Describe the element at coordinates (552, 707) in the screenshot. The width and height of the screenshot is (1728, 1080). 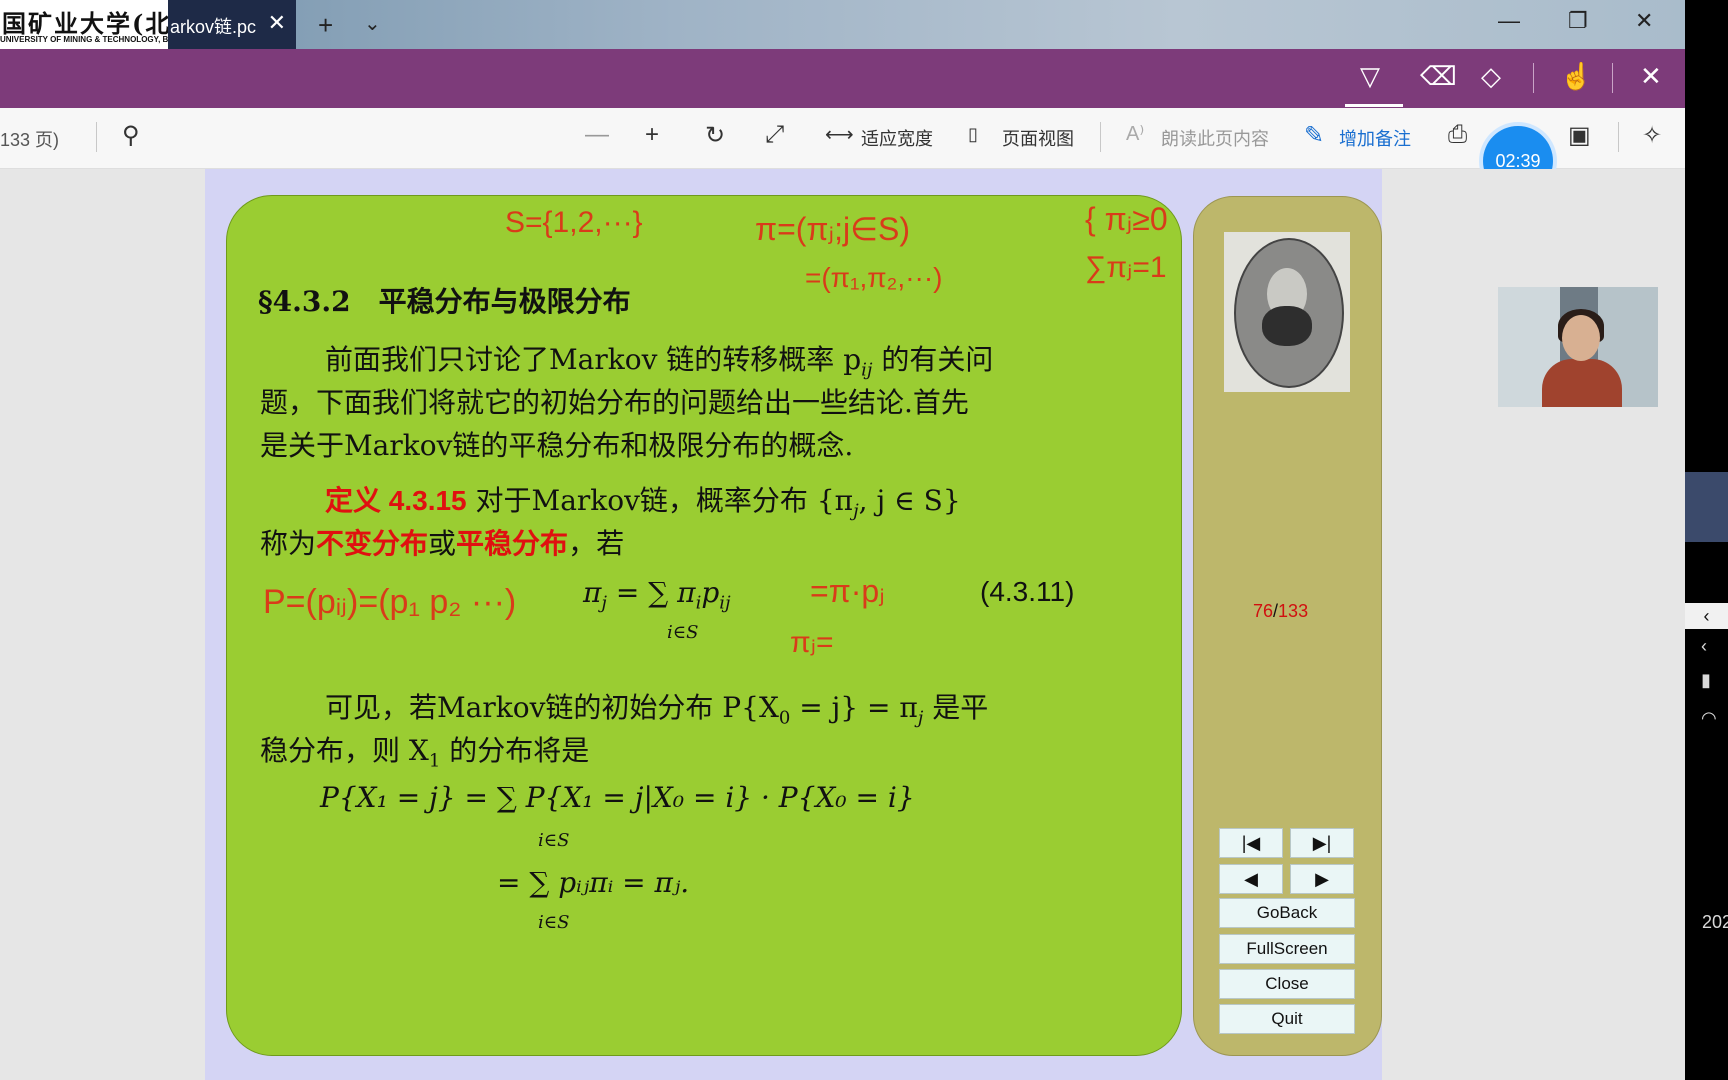
I see `text-run: 可见，若Markov链的初始分布 P{X` at that location.